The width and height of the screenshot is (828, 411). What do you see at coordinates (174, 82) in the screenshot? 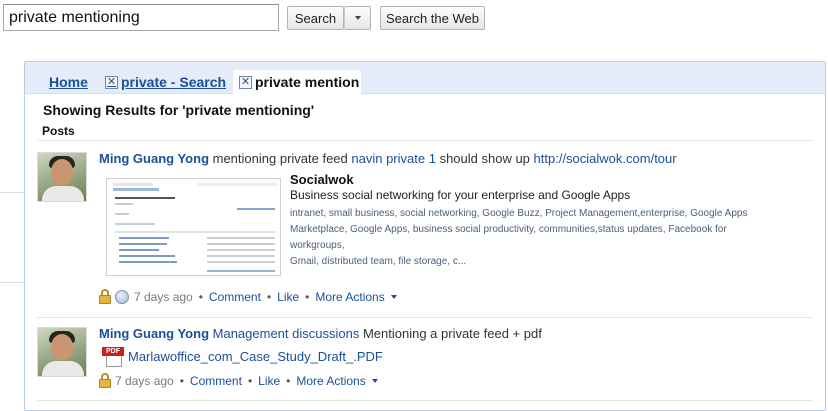
I see `tab-private-search-label: private - Search` at bounding box center [174, 82].